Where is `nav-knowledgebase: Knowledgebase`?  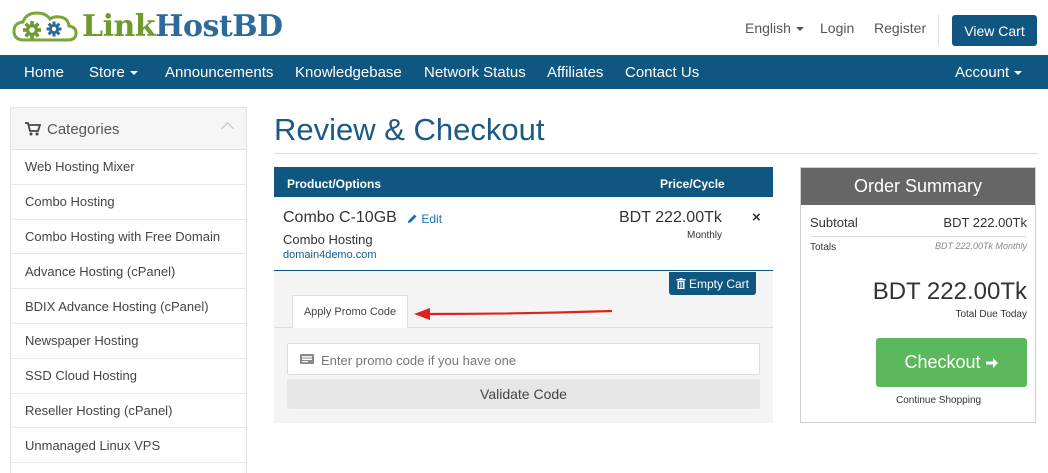 nav-knowledgebase: Knowledgebase is located at coordinates (348, 72).